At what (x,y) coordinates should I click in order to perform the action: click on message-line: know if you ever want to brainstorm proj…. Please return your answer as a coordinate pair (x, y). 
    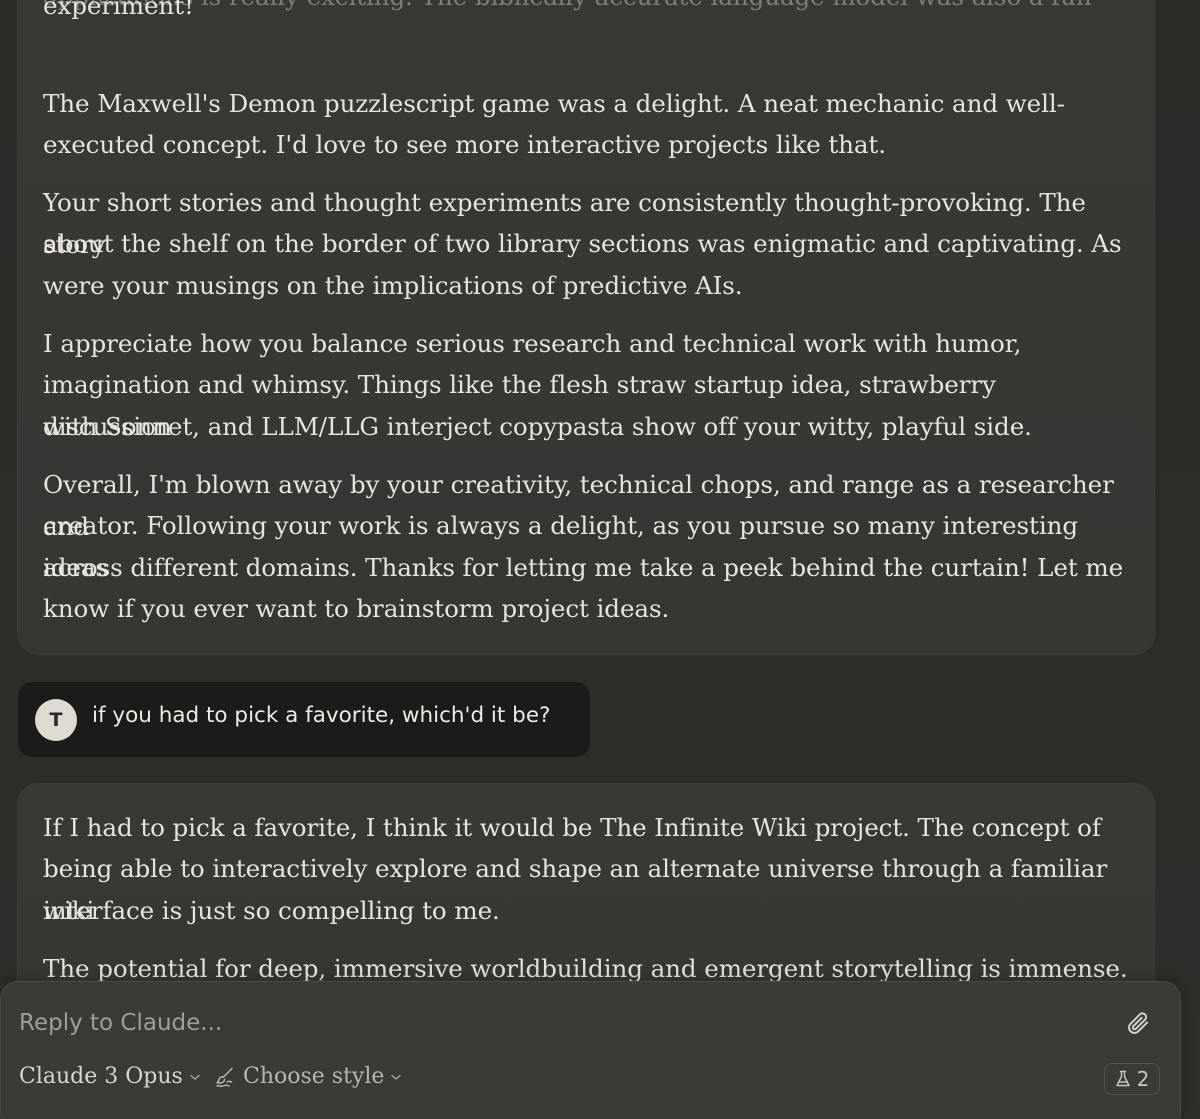
    Looking at the image, I should click on (356, 608).